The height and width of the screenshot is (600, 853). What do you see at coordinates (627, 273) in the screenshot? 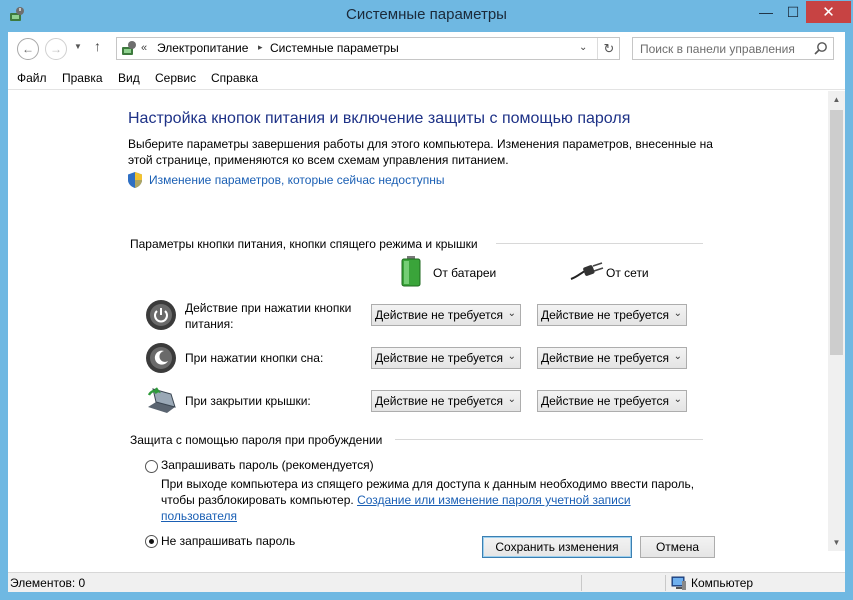
I see `ac-column-header: От сети` at bounding box center [627, 273].